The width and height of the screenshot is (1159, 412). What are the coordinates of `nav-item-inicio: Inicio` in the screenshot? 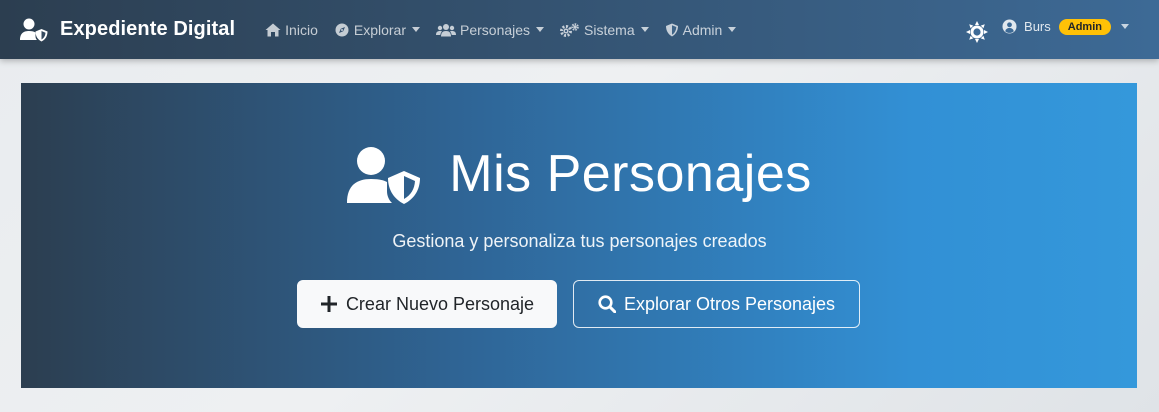 It's located at (291, 30).